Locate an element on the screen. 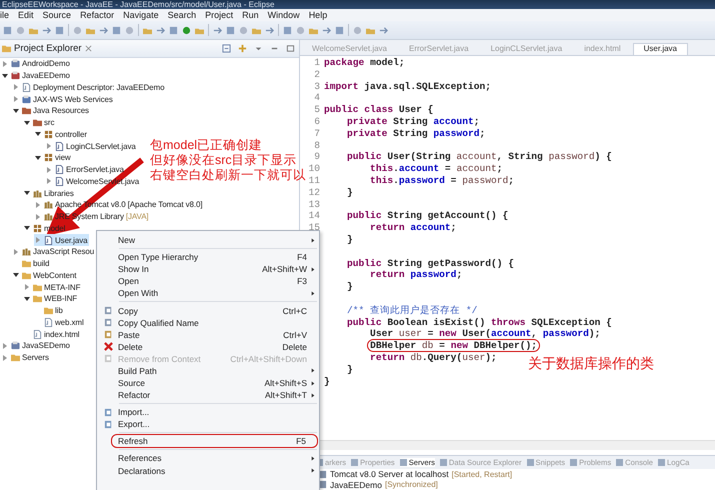 This screenshot has width=715, height=490. line-number: 1 is located at coordinates (317, 63).